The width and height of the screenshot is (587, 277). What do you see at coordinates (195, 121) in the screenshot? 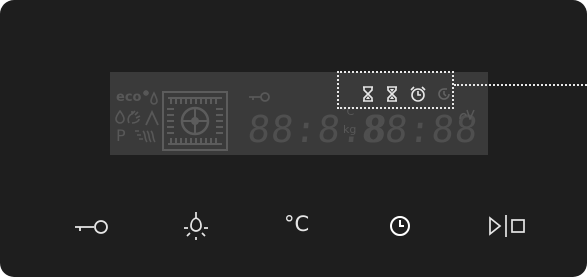
I see `fan-oven-icon` at bounding box center [195, 121].